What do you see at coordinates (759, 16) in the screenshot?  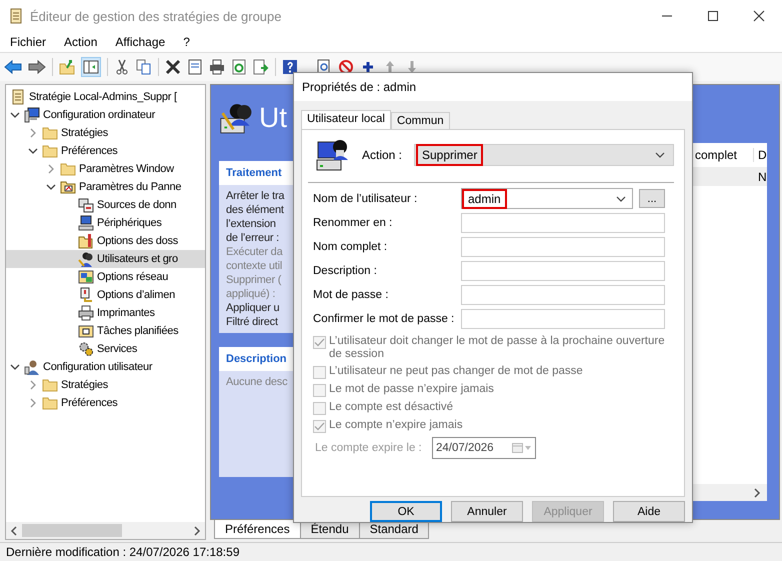 I see `close-icon` at bounding box center [759, 16].